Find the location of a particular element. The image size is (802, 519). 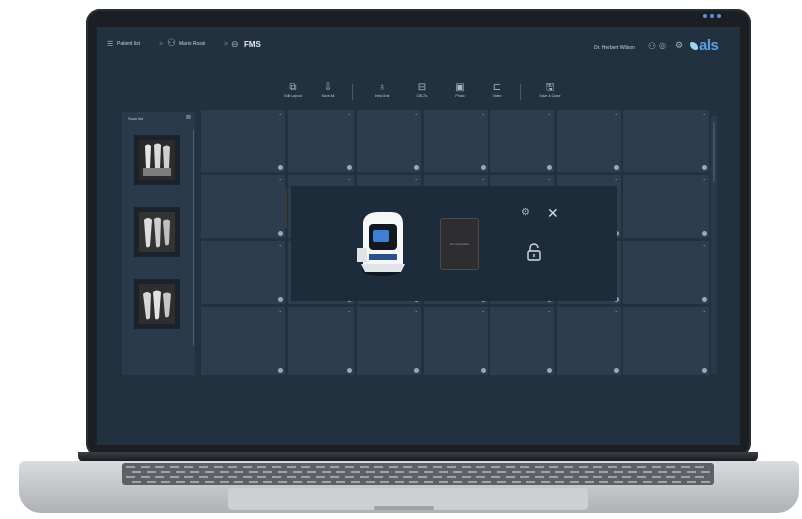

video-button: ⊏ Video is located at coordinates (497, 90).